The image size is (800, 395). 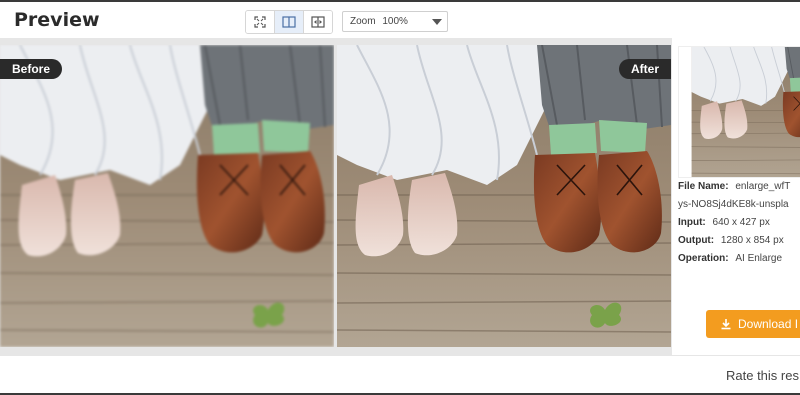 I want to click on split-compare-button, so click(x=318, y=22).